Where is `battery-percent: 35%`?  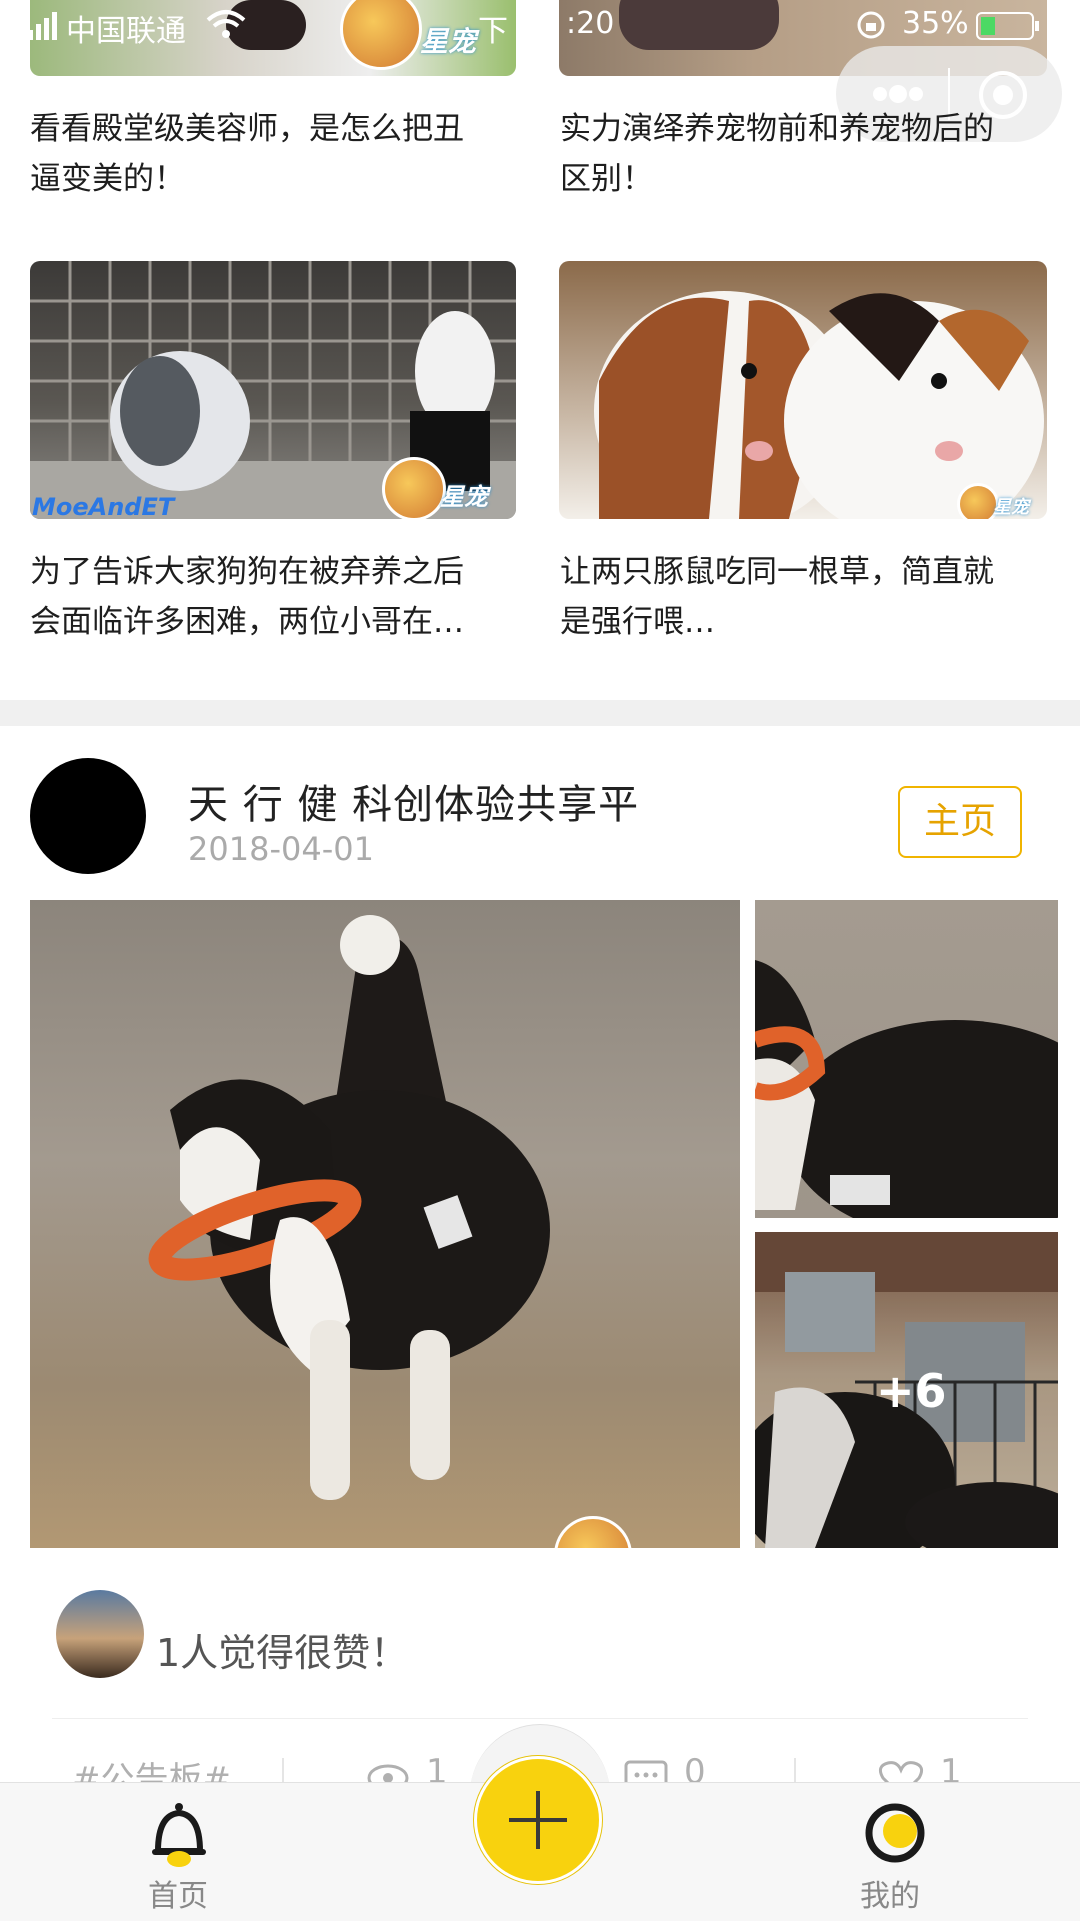
battery-percent: 35% is located at coordinates (935, 23).